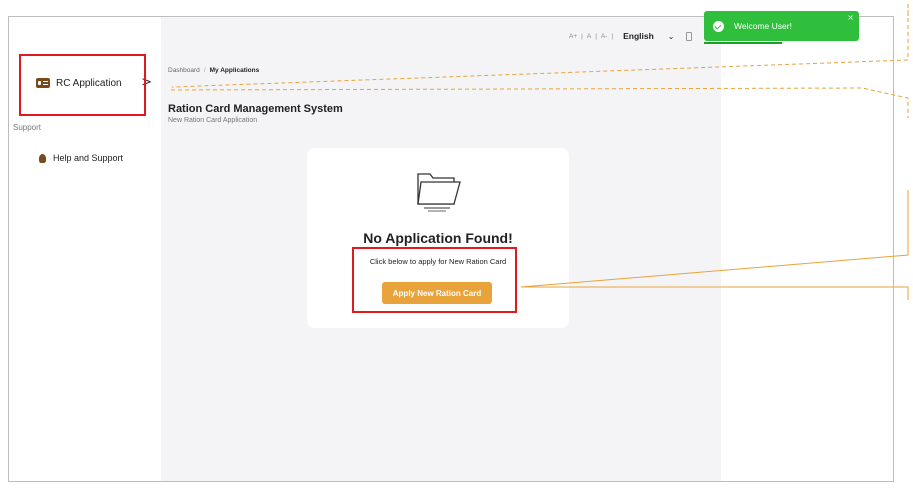  What do you see at coordinates (438, 261) in the screenshot?
I see `empty-state-hint: Click below to apply for New Ration Card` at bounding box center [438, 261].